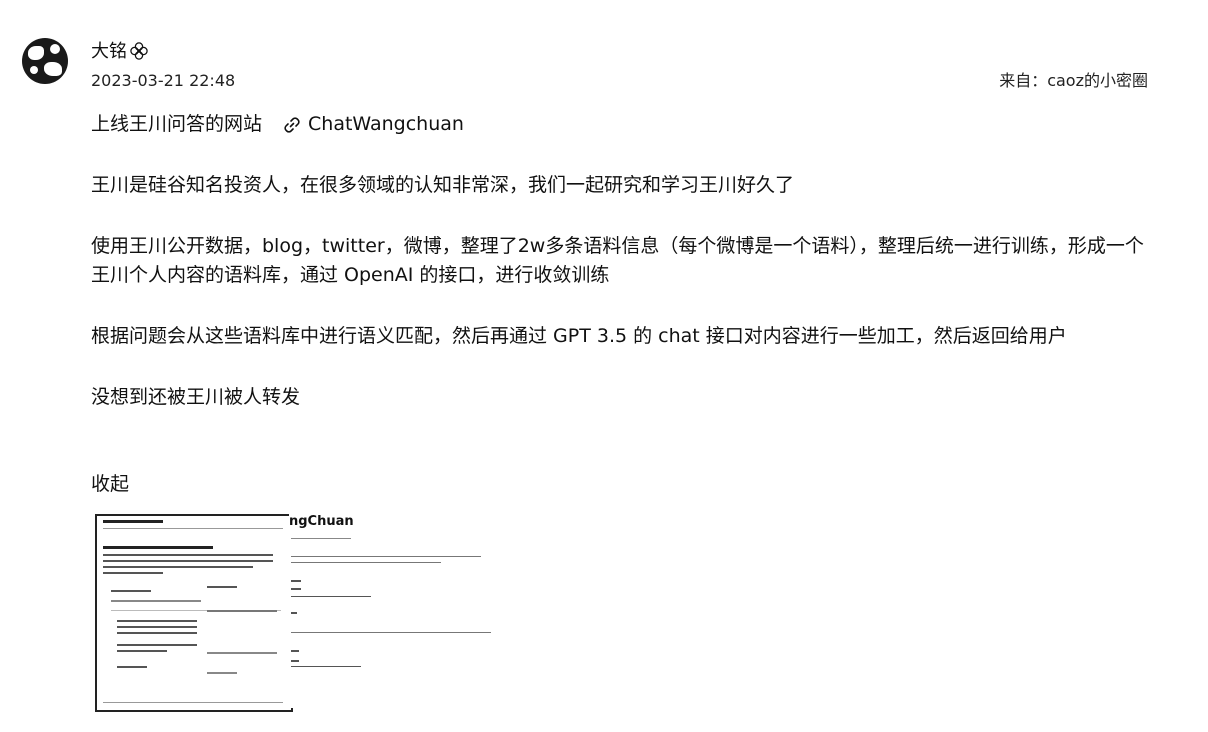 Image resolution: width=1208 pixels, height=732 pixels. I want to click on thumbnail-screenshot-left, so click(194, 613).